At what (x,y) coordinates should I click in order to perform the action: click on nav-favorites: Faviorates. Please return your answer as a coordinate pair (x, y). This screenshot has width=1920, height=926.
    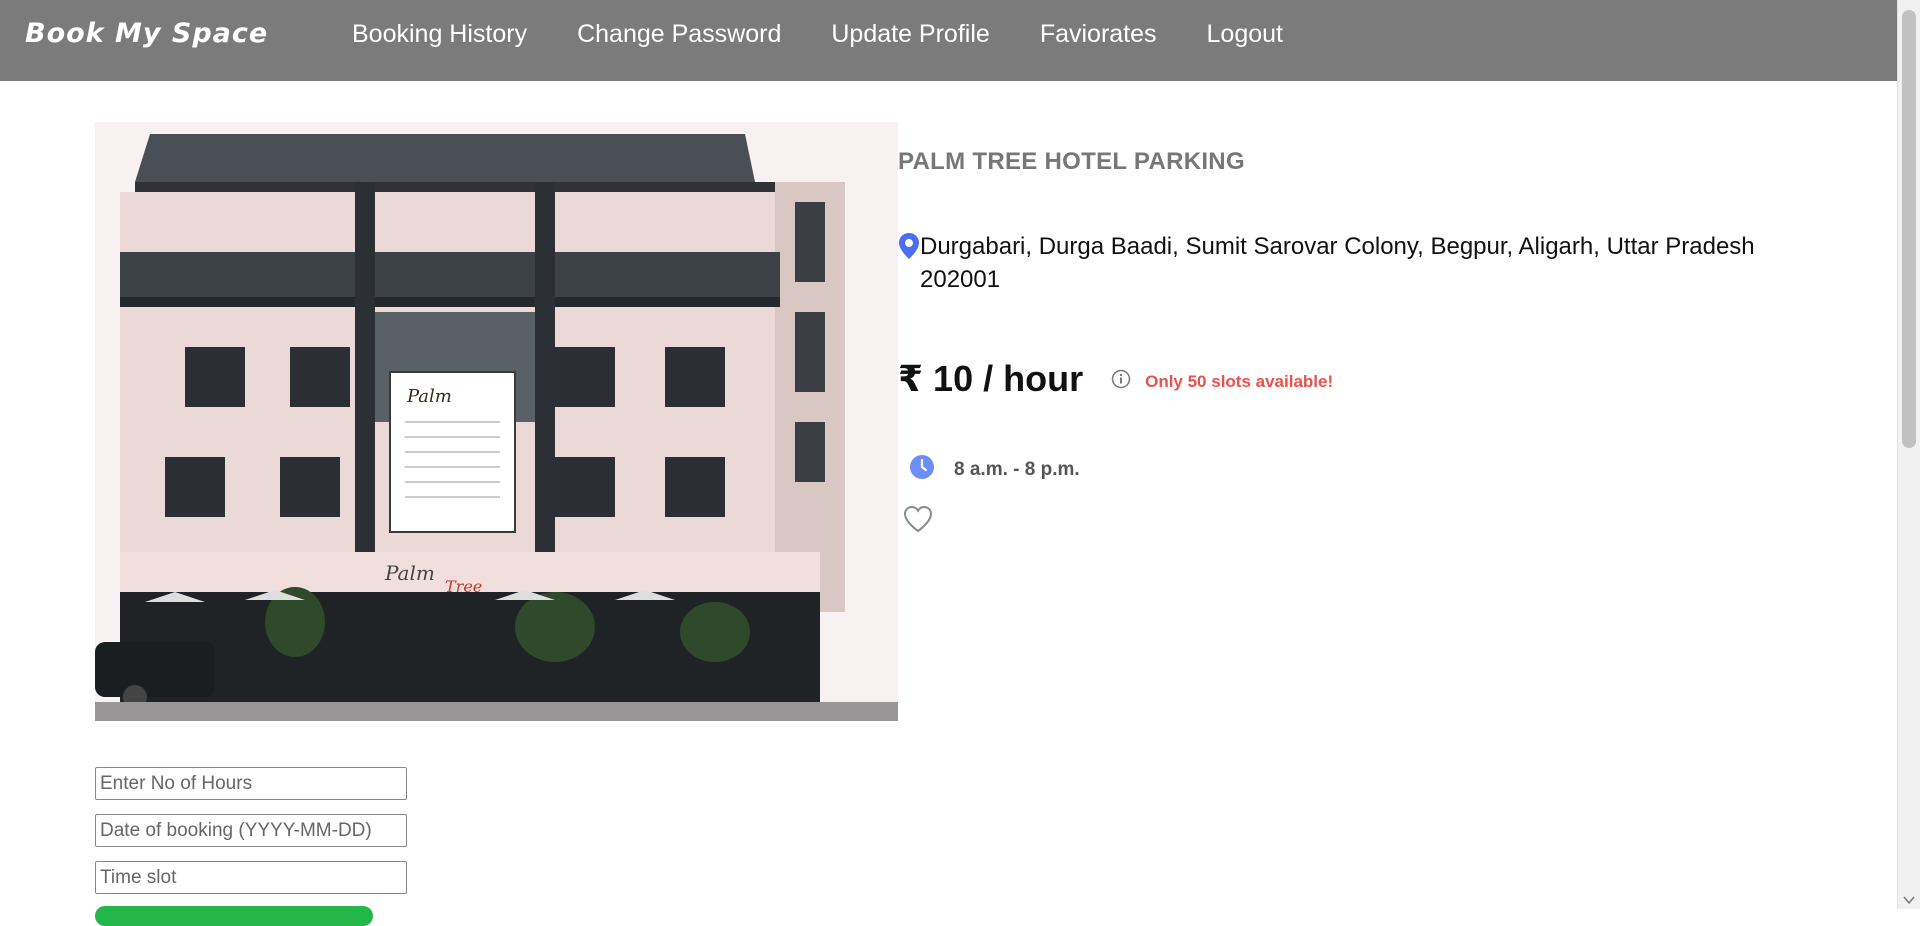
    Looking at the image, I should click on (1098, 34).